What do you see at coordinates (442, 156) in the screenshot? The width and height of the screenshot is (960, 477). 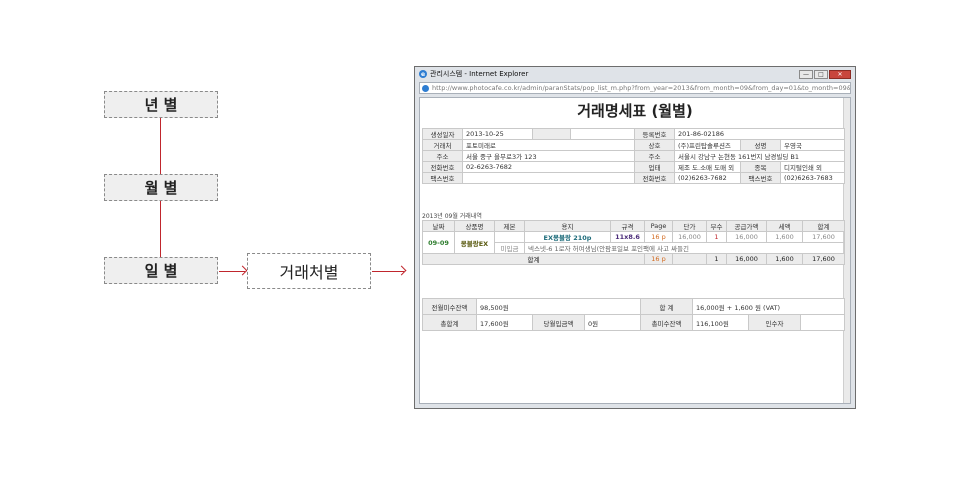 I see `address-label: 주소` at bounding box center [442, 156].